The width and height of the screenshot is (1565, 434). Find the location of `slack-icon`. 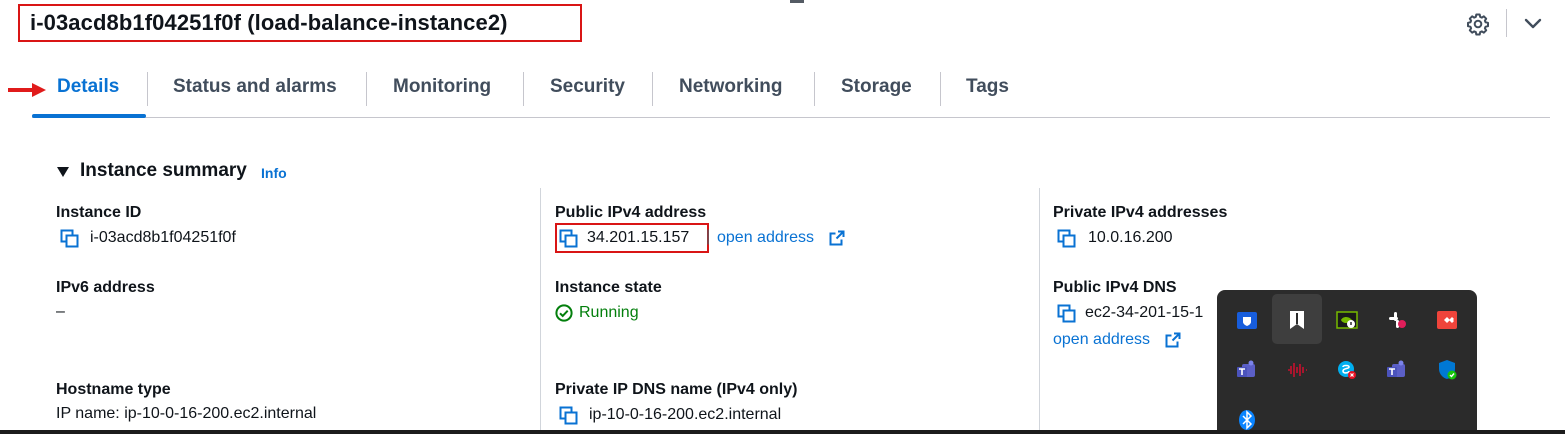

slack-icon is located at coordinates (1397, 320).